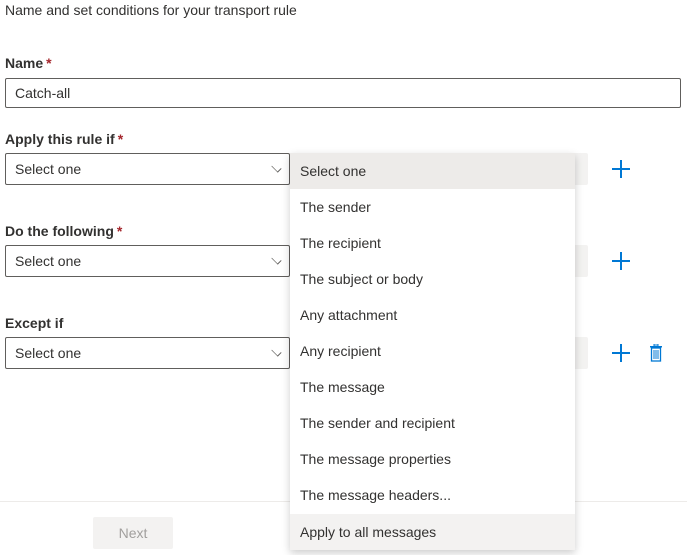  Describe the element at coordinates (432, 207) in the screenshot. I see `menu-item: The sender` at that location.